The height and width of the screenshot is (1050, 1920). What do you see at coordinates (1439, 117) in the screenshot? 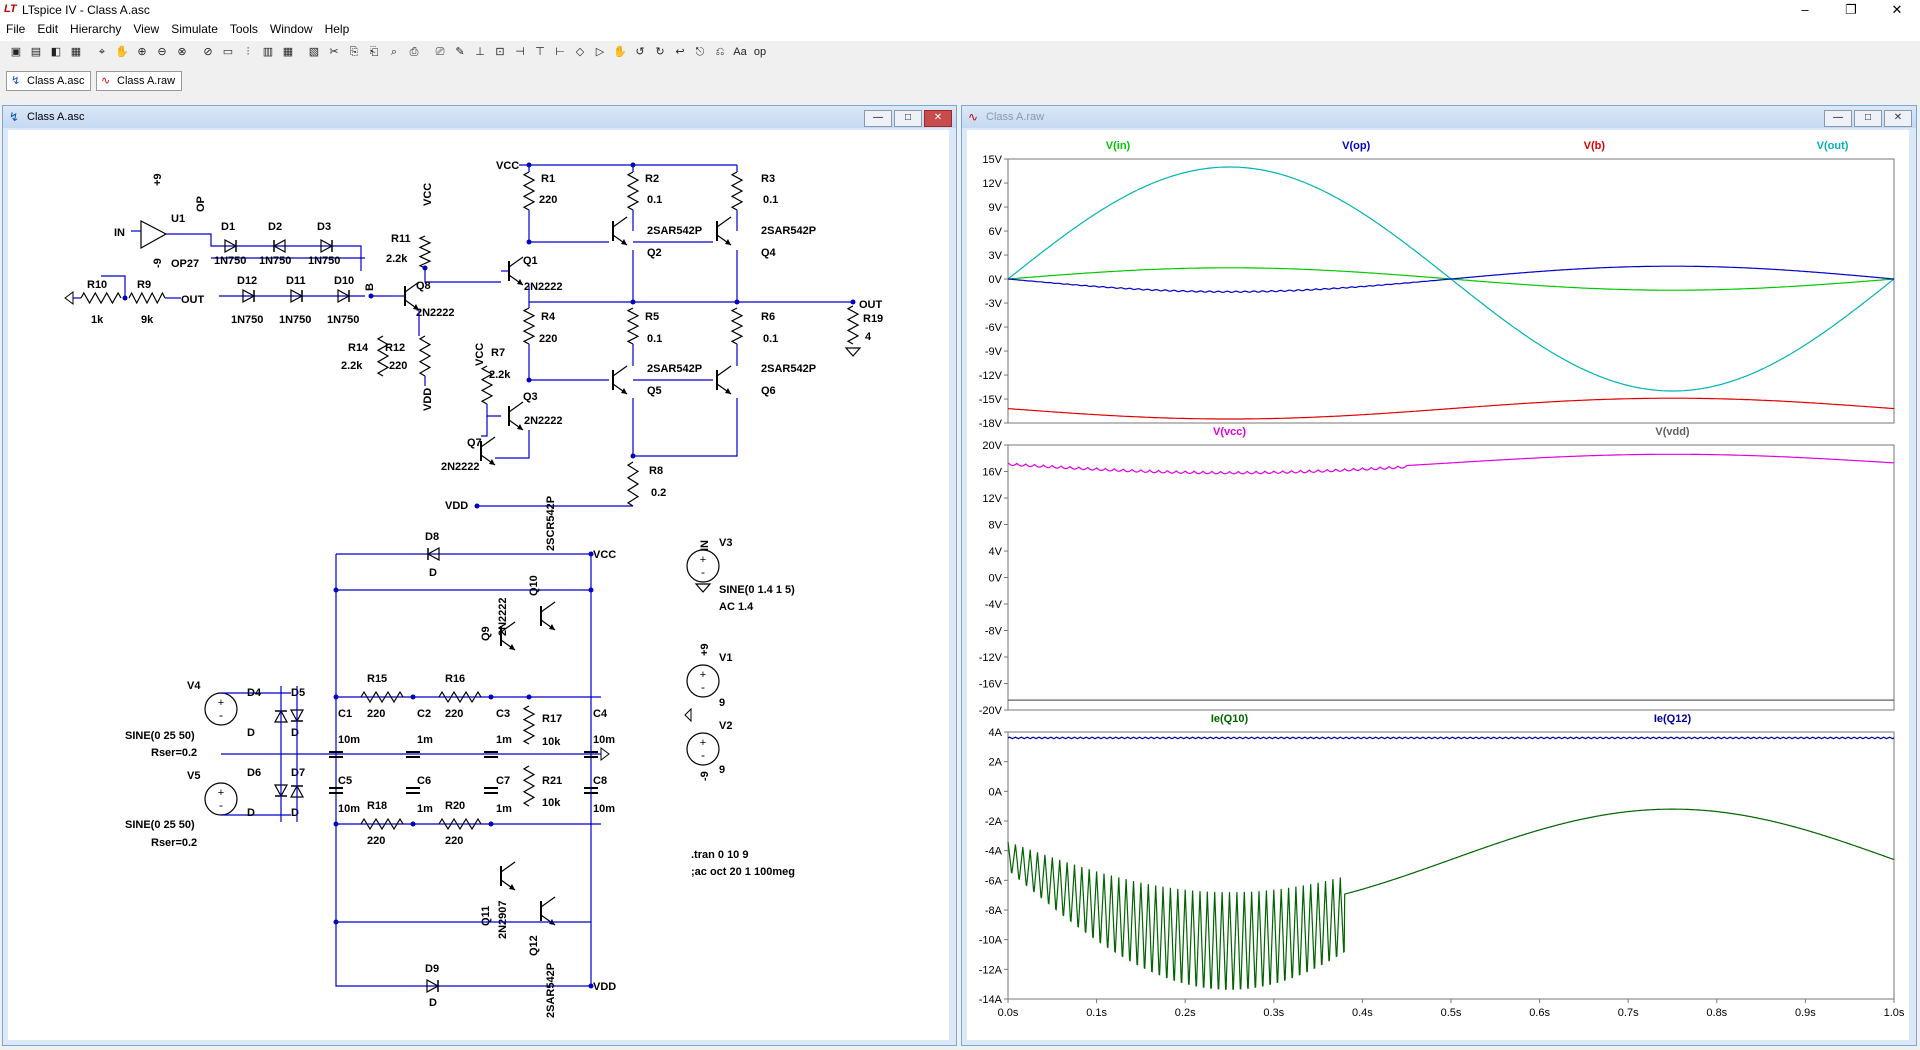
I see `waveform-window-titlebar: ∿ Class A.raw — □ ✕` at bounding box center [1439, 117].